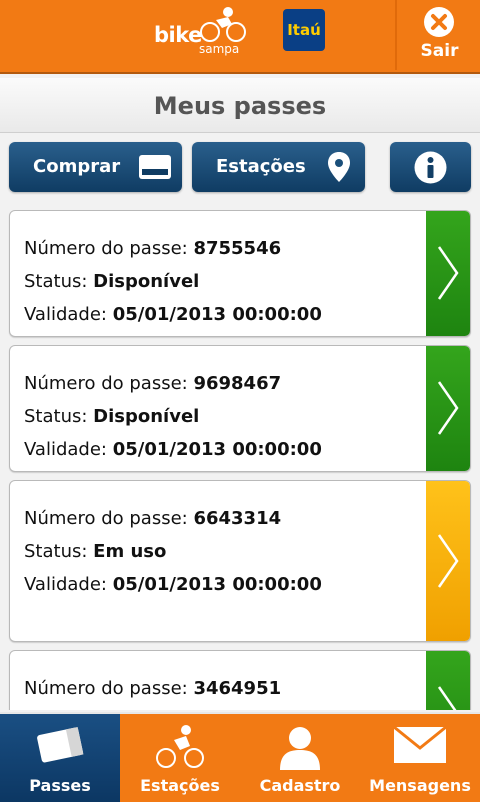  I want to click on info-icon, so click(430, 169).